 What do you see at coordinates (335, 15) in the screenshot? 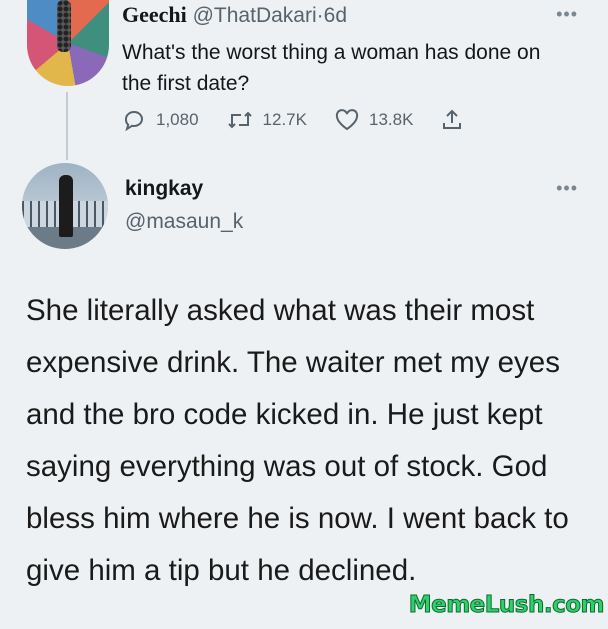
I see `tweet-age: 6d` at bounding box center [335, 15].